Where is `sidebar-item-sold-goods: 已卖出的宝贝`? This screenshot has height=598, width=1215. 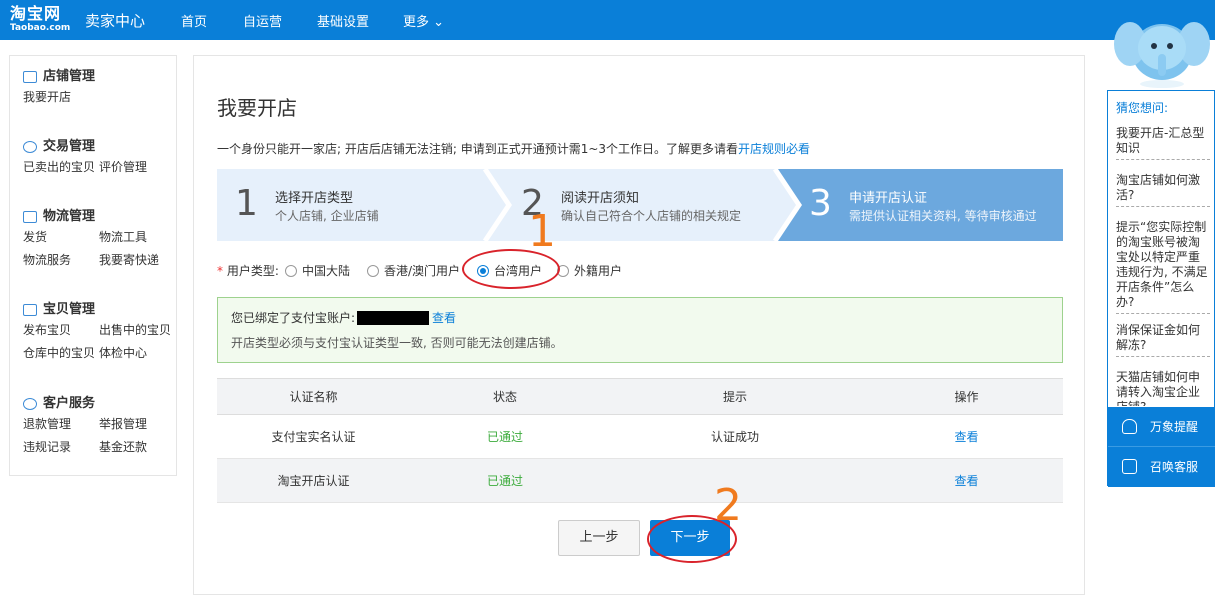
sidebar-item-sold-goods: 已卖出的宝贝 is located at coordinates (59, 167).